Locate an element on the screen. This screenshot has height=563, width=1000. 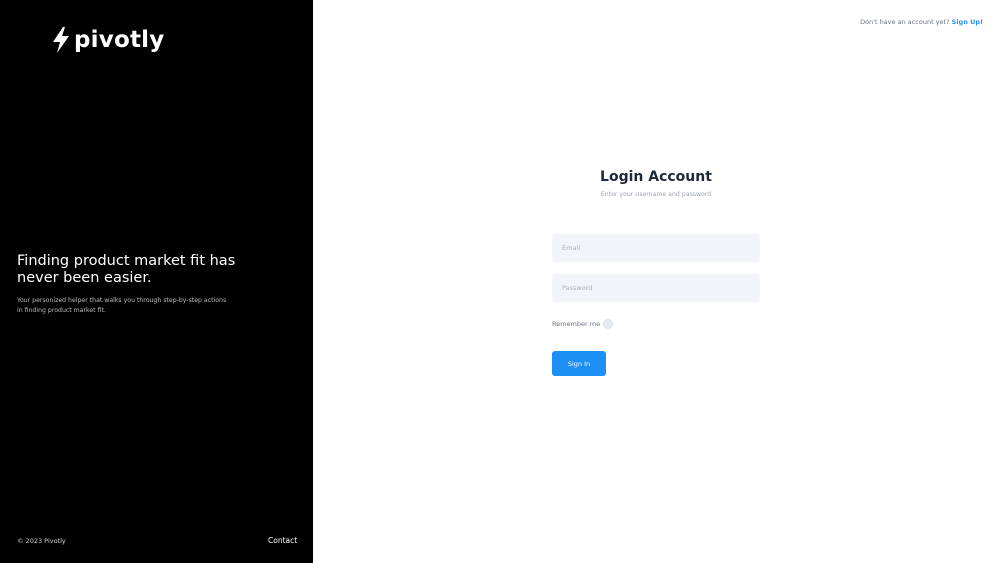
remember-me-checkbox is located at coordinates (608, 324).